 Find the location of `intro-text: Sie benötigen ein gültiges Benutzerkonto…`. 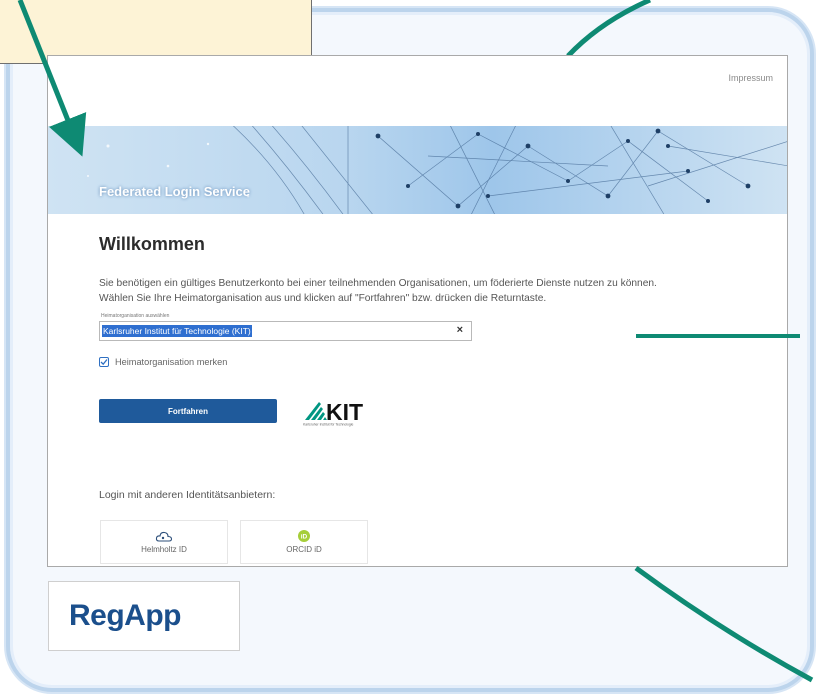

intro-text: Sie benötigen ein gültiges Benutzerkonto… is located at coordinates (439, 291).